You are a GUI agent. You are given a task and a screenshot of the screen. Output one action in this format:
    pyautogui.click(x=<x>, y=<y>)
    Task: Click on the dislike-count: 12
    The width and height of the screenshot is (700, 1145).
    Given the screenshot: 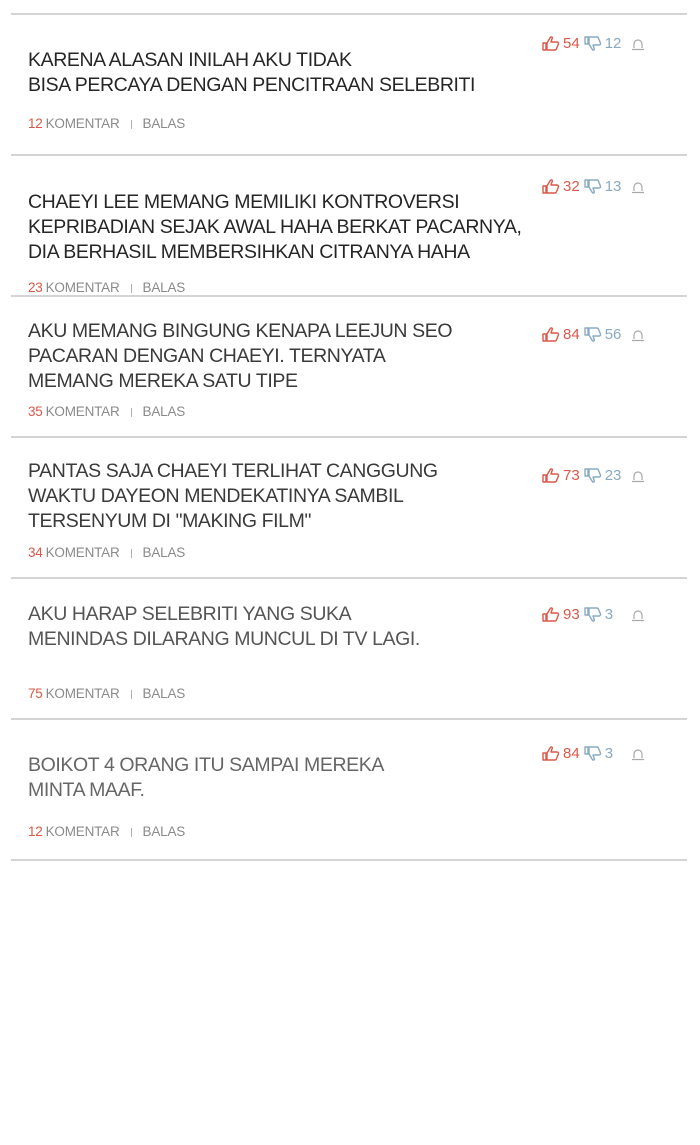 What is the action you would take?
    pyautogui.click(x=613, y=43)
    